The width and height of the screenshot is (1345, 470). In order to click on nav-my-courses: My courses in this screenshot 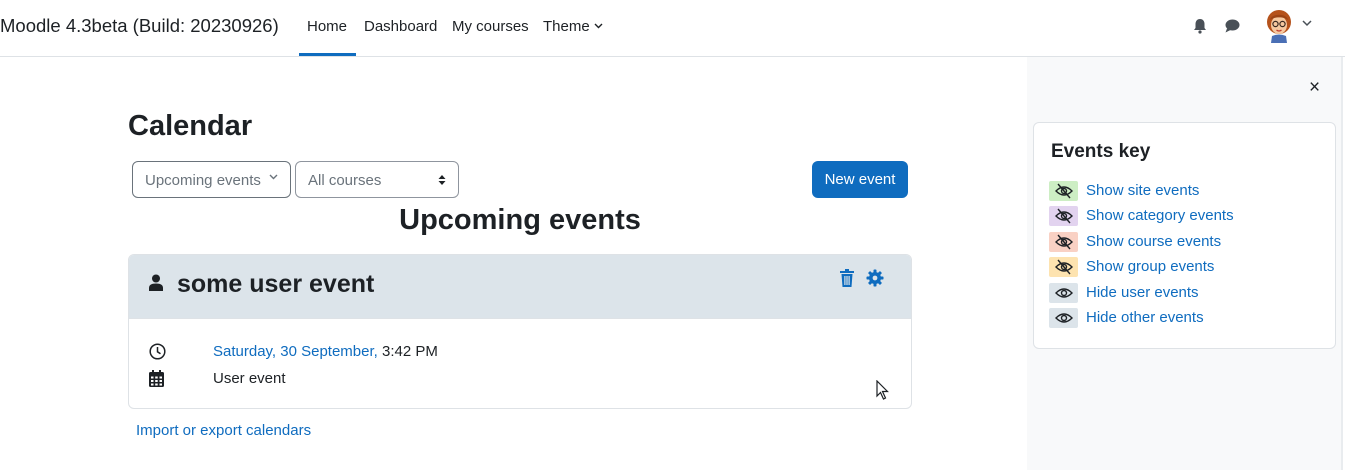, I will do `click(490, 26)`.